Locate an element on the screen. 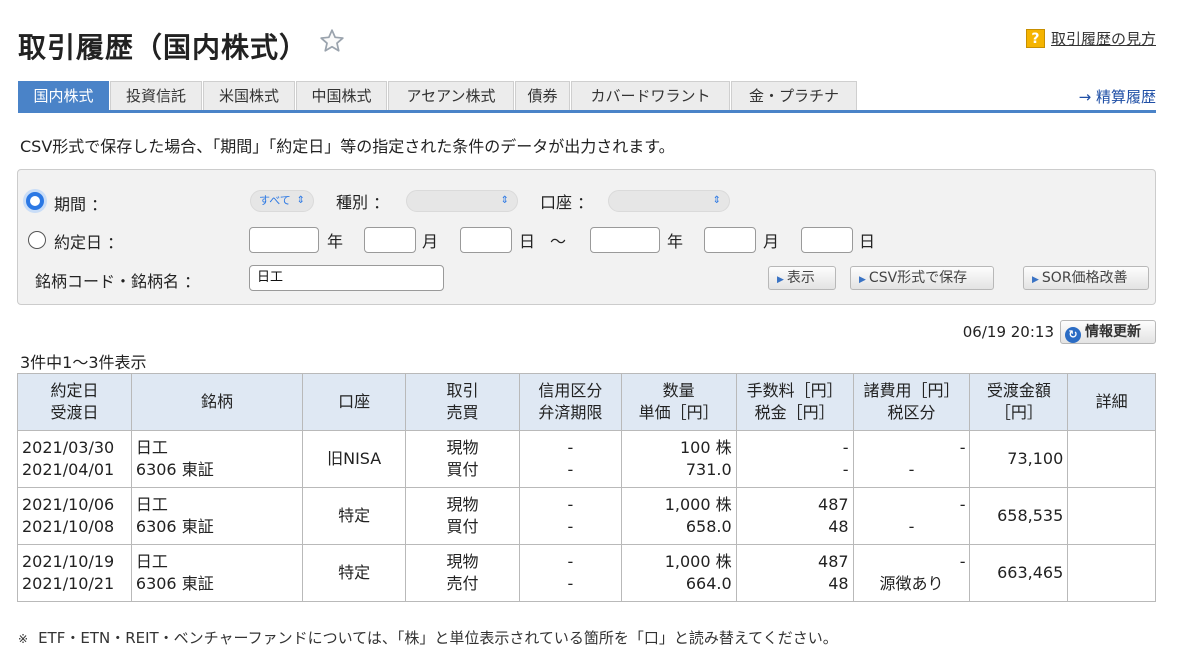  tab-gold-platinum: 金・プラチナ is located at coordinates (794, 95).